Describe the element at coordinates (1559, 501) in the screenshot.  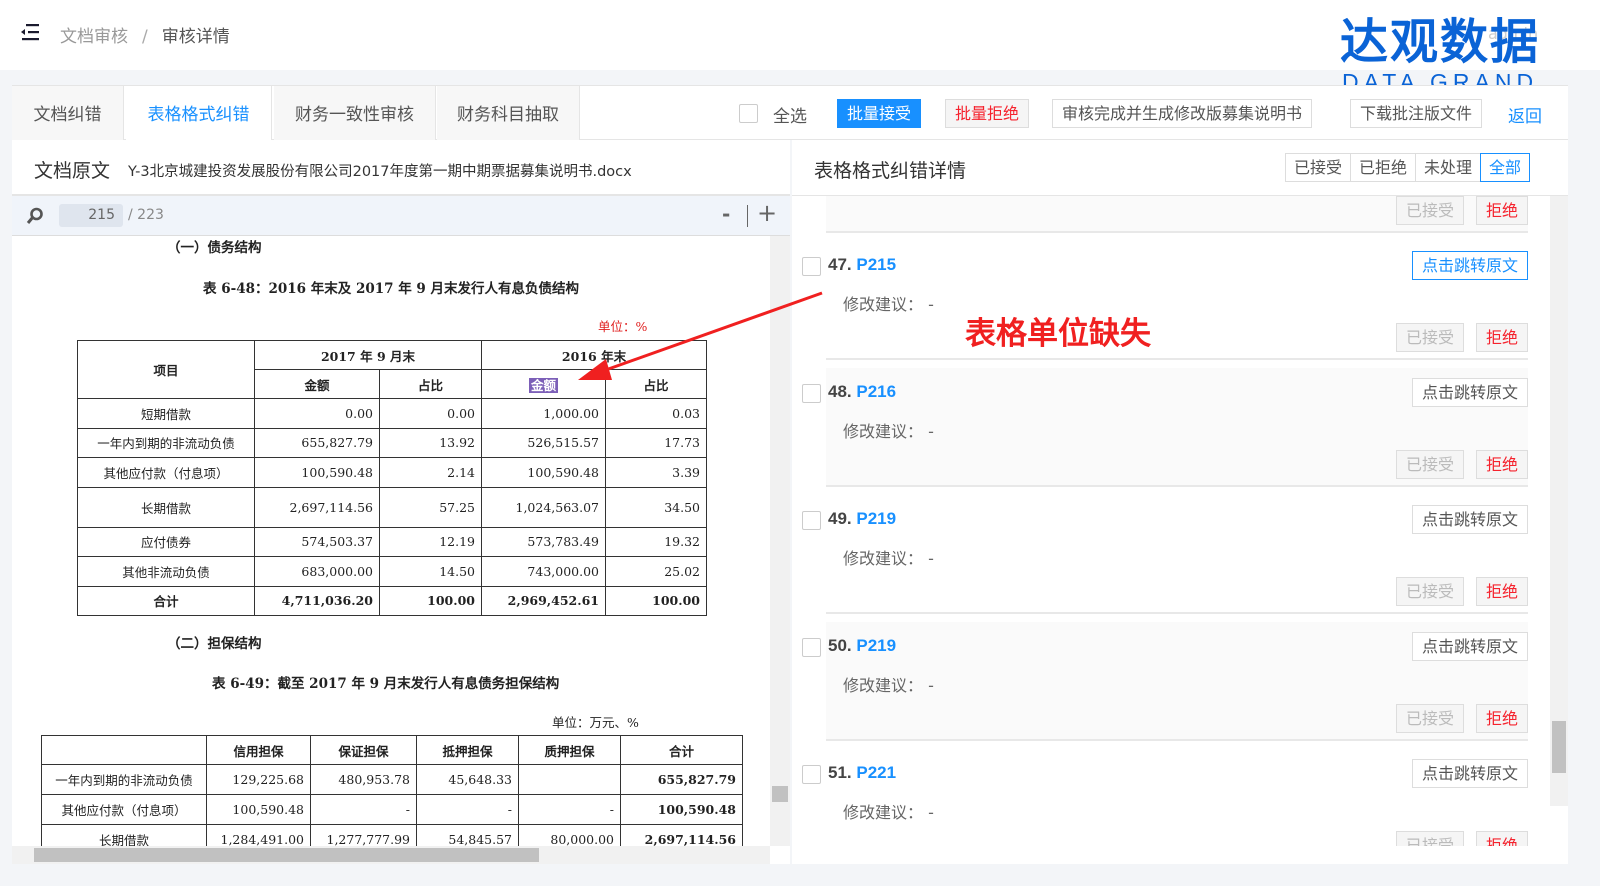
I see `details-vertical-scrollbar` at that location.